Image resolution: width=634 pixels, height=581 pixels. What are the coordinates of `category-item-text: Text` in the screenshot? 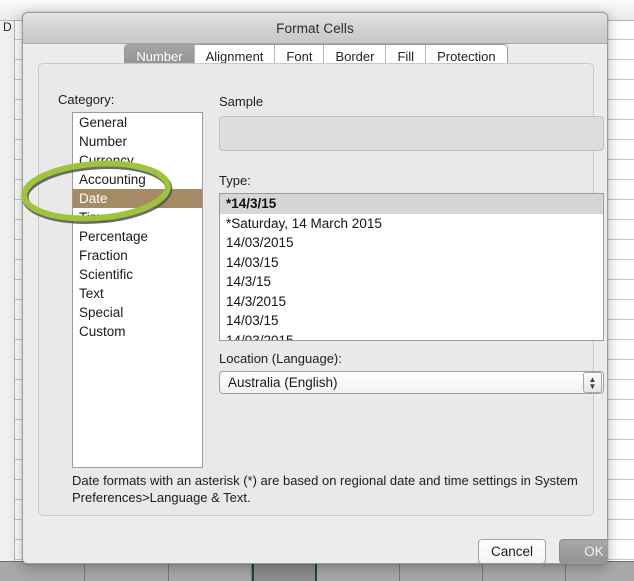 It's located at (137, 293).